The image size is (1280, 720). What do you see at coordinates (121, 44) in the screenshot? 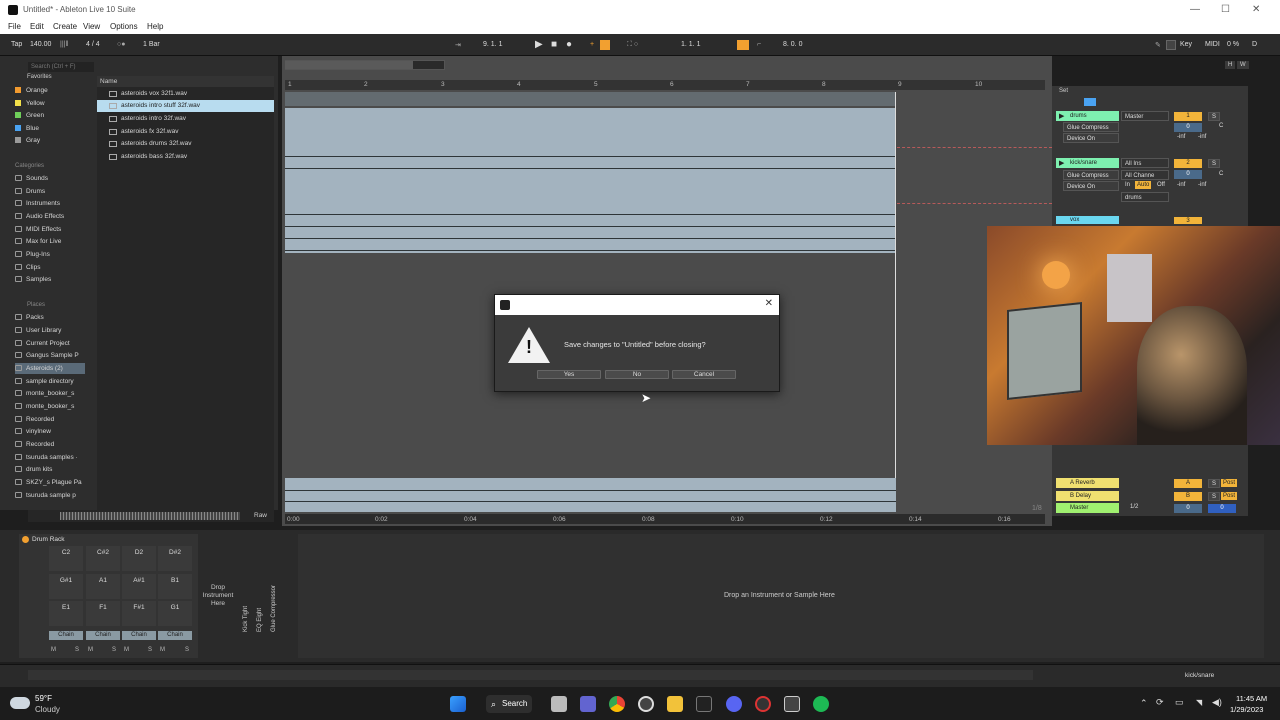
I see `metronome-icon: ○●` at bounding box center [121, 44].